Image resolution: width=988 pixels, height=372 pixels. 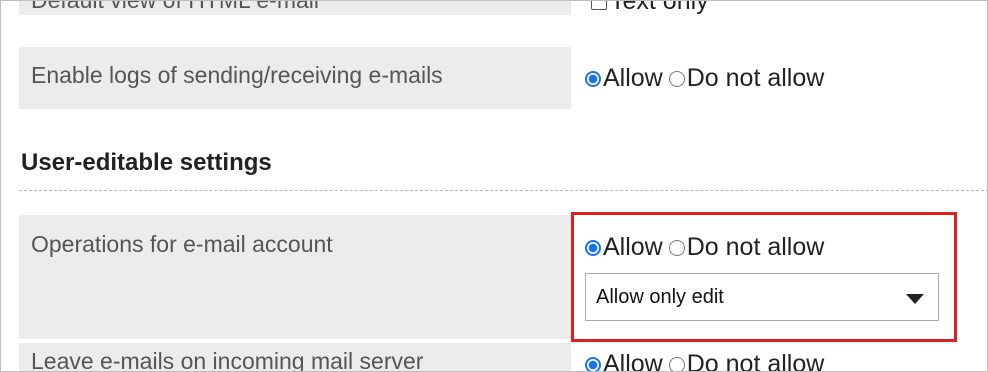 I want to click on setting-row-html-view: Default view of HTML e-mail Text only, so click(x=503, y=8).